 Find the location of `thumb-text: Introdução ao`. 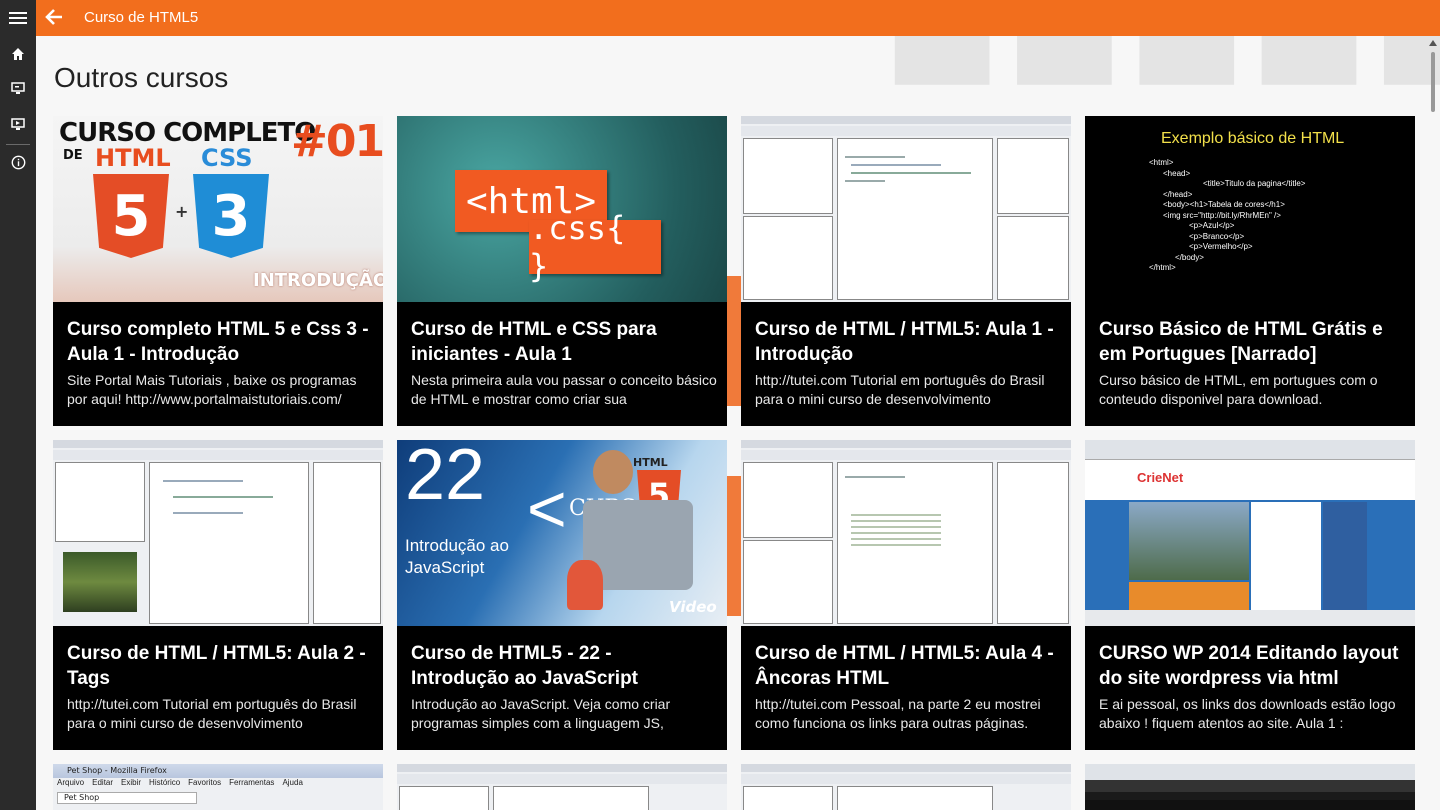

thumb-text: Introdução ao is located at coordinates (457, 545).